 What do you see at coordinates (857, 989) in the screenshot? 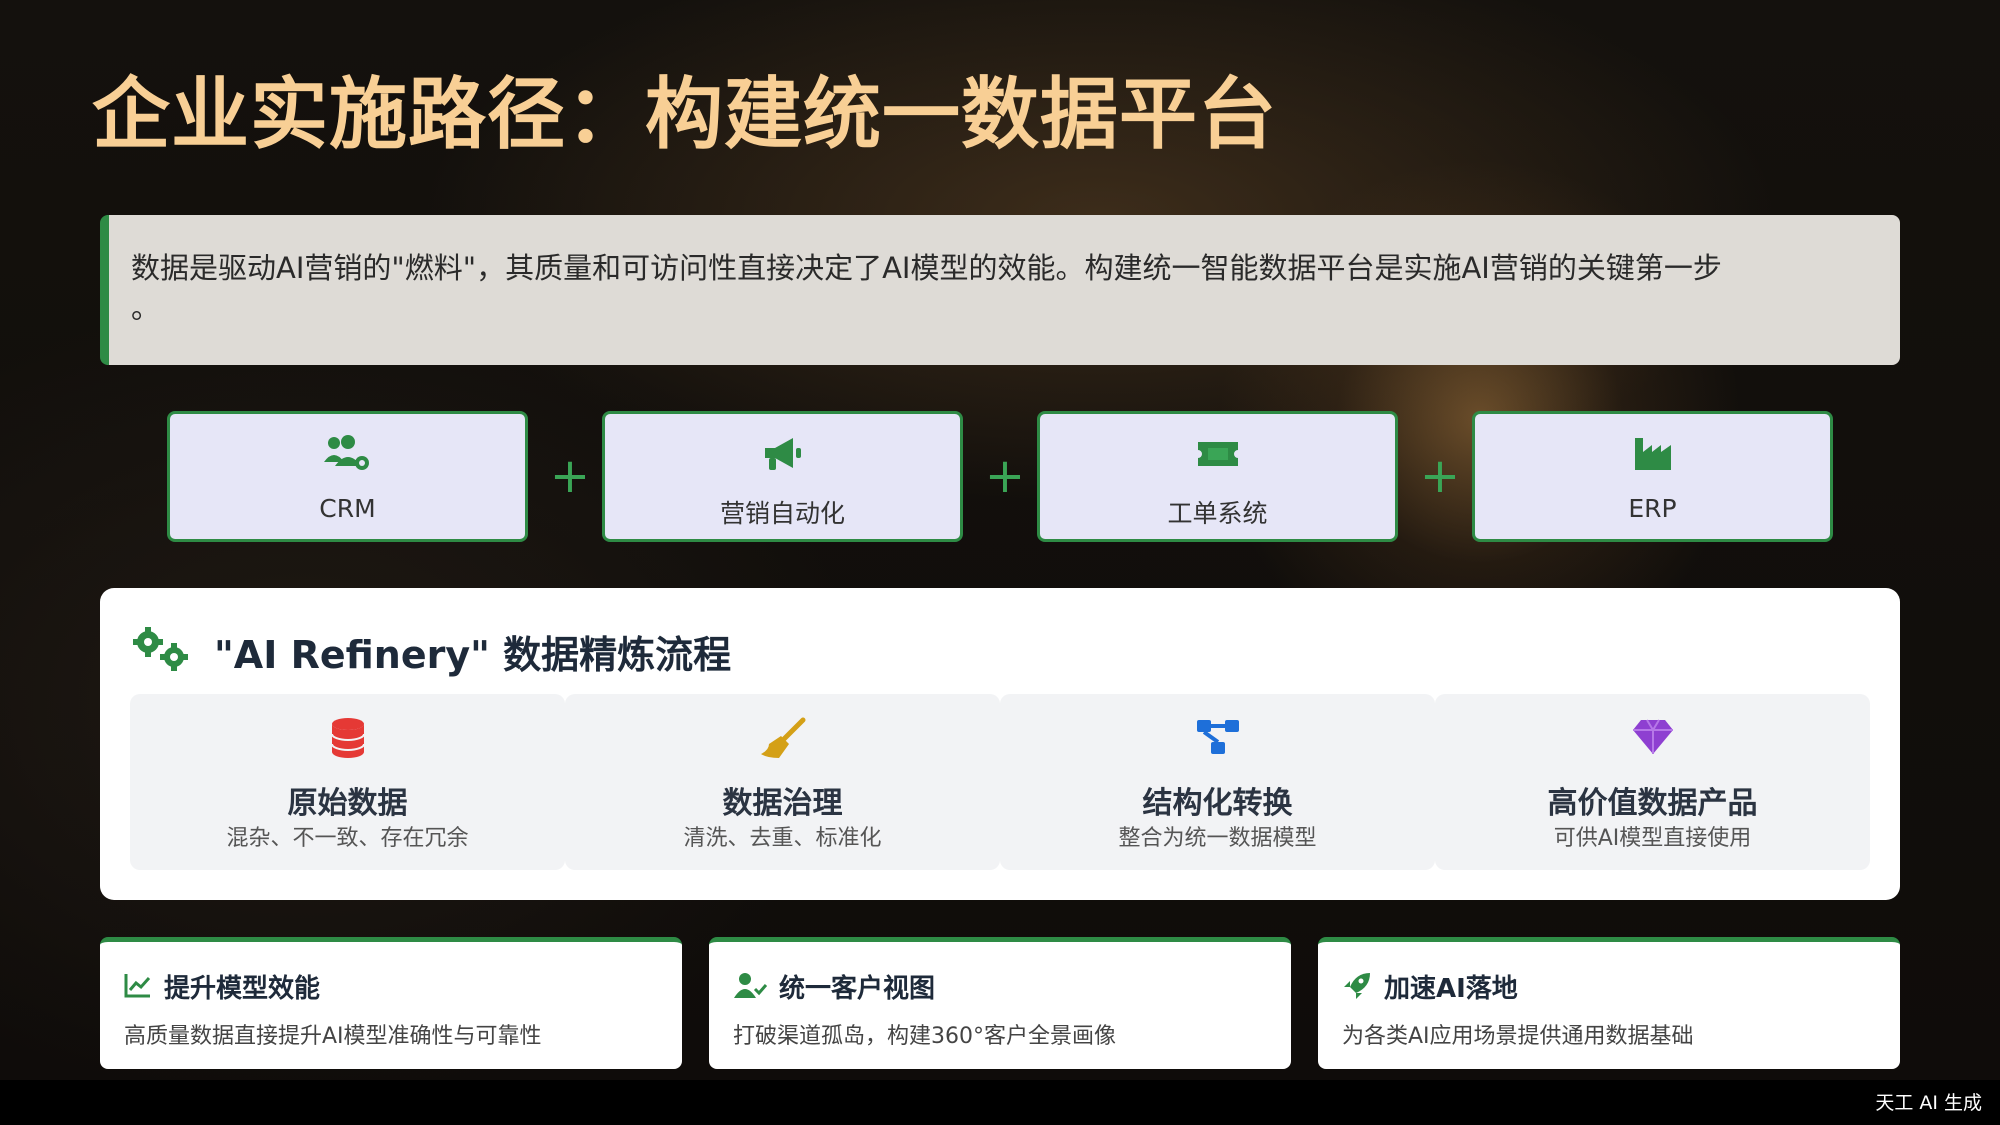
I see `benefit-title: 统一客户视图` at bounding box center [857, 989].